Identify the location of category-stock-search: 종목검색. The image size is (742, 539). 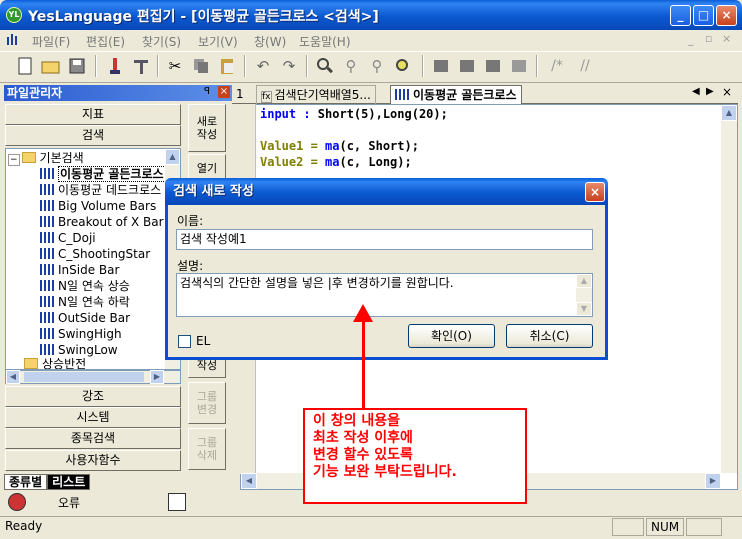
(93, 438).